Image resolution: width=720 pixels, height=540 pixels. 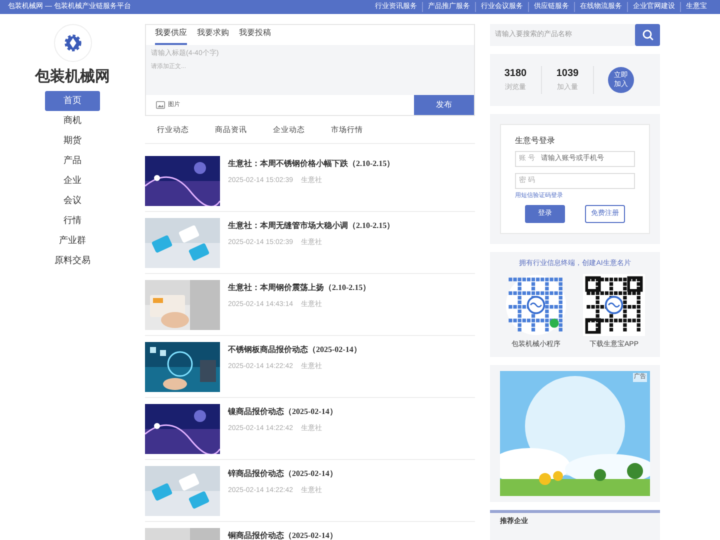 I want to click on nav-item: 期货, so click(x=72, y=140).